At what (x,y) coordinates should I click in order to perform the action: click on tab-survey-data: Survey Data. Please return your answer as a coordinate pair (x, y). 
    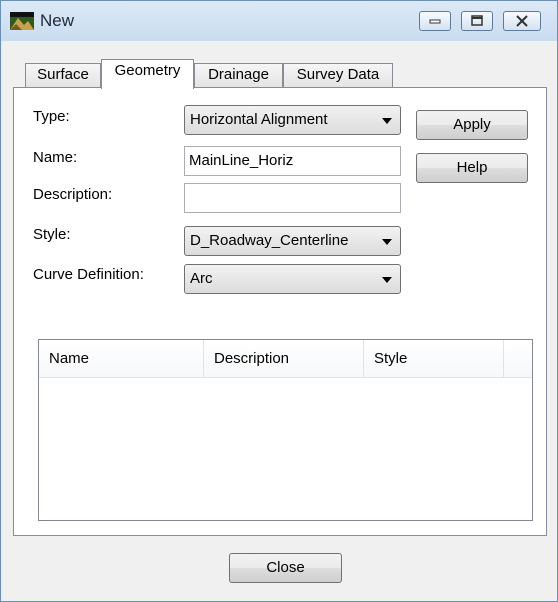
    Looking at the image, I should click on (338, 75).